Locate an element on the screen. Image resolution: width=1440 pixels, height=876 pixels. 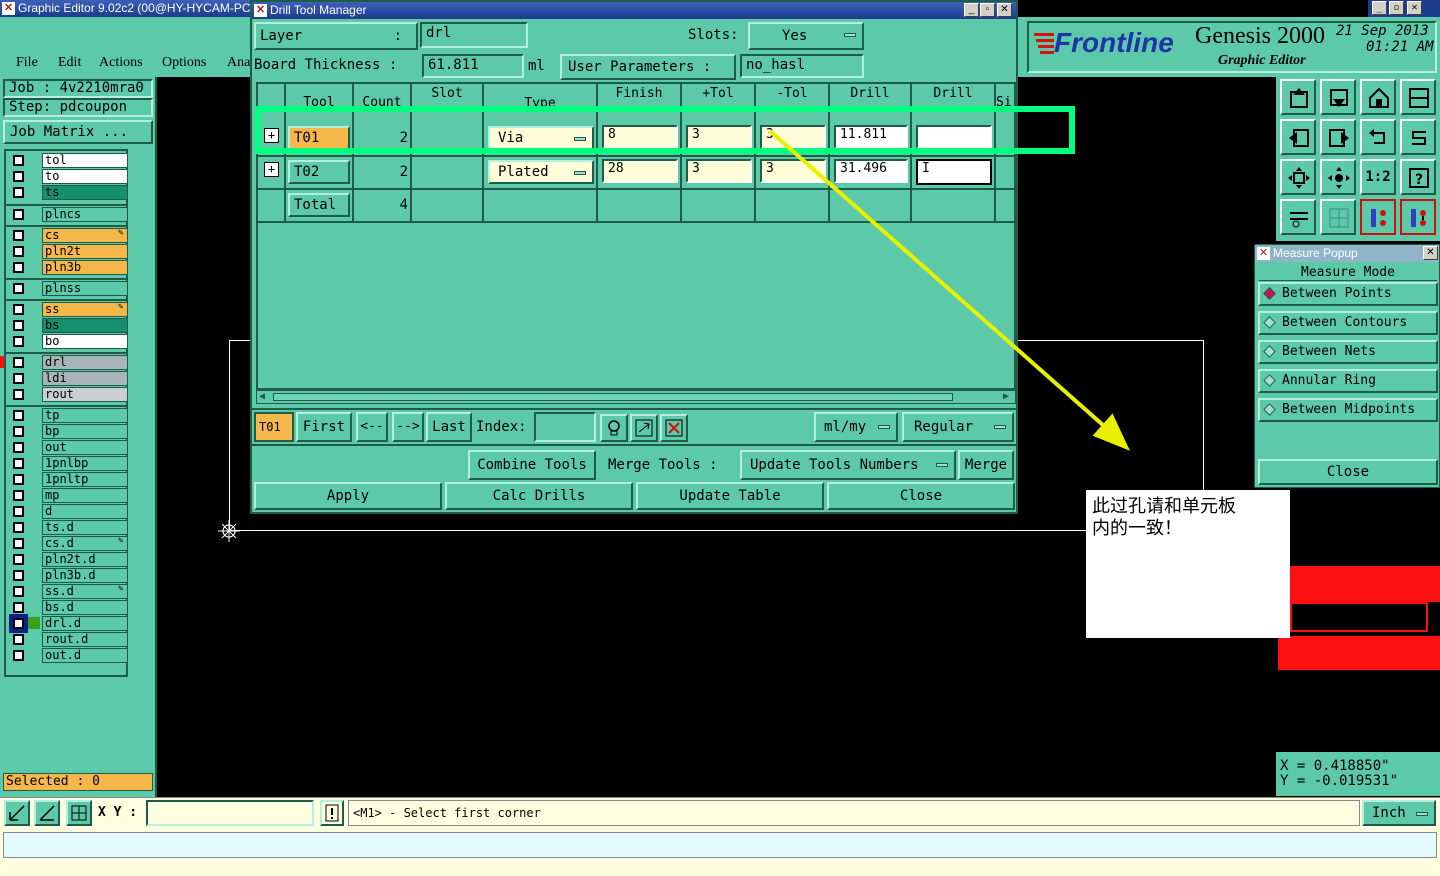
measure-close-button: Close is located at coordinates (1348, 472).